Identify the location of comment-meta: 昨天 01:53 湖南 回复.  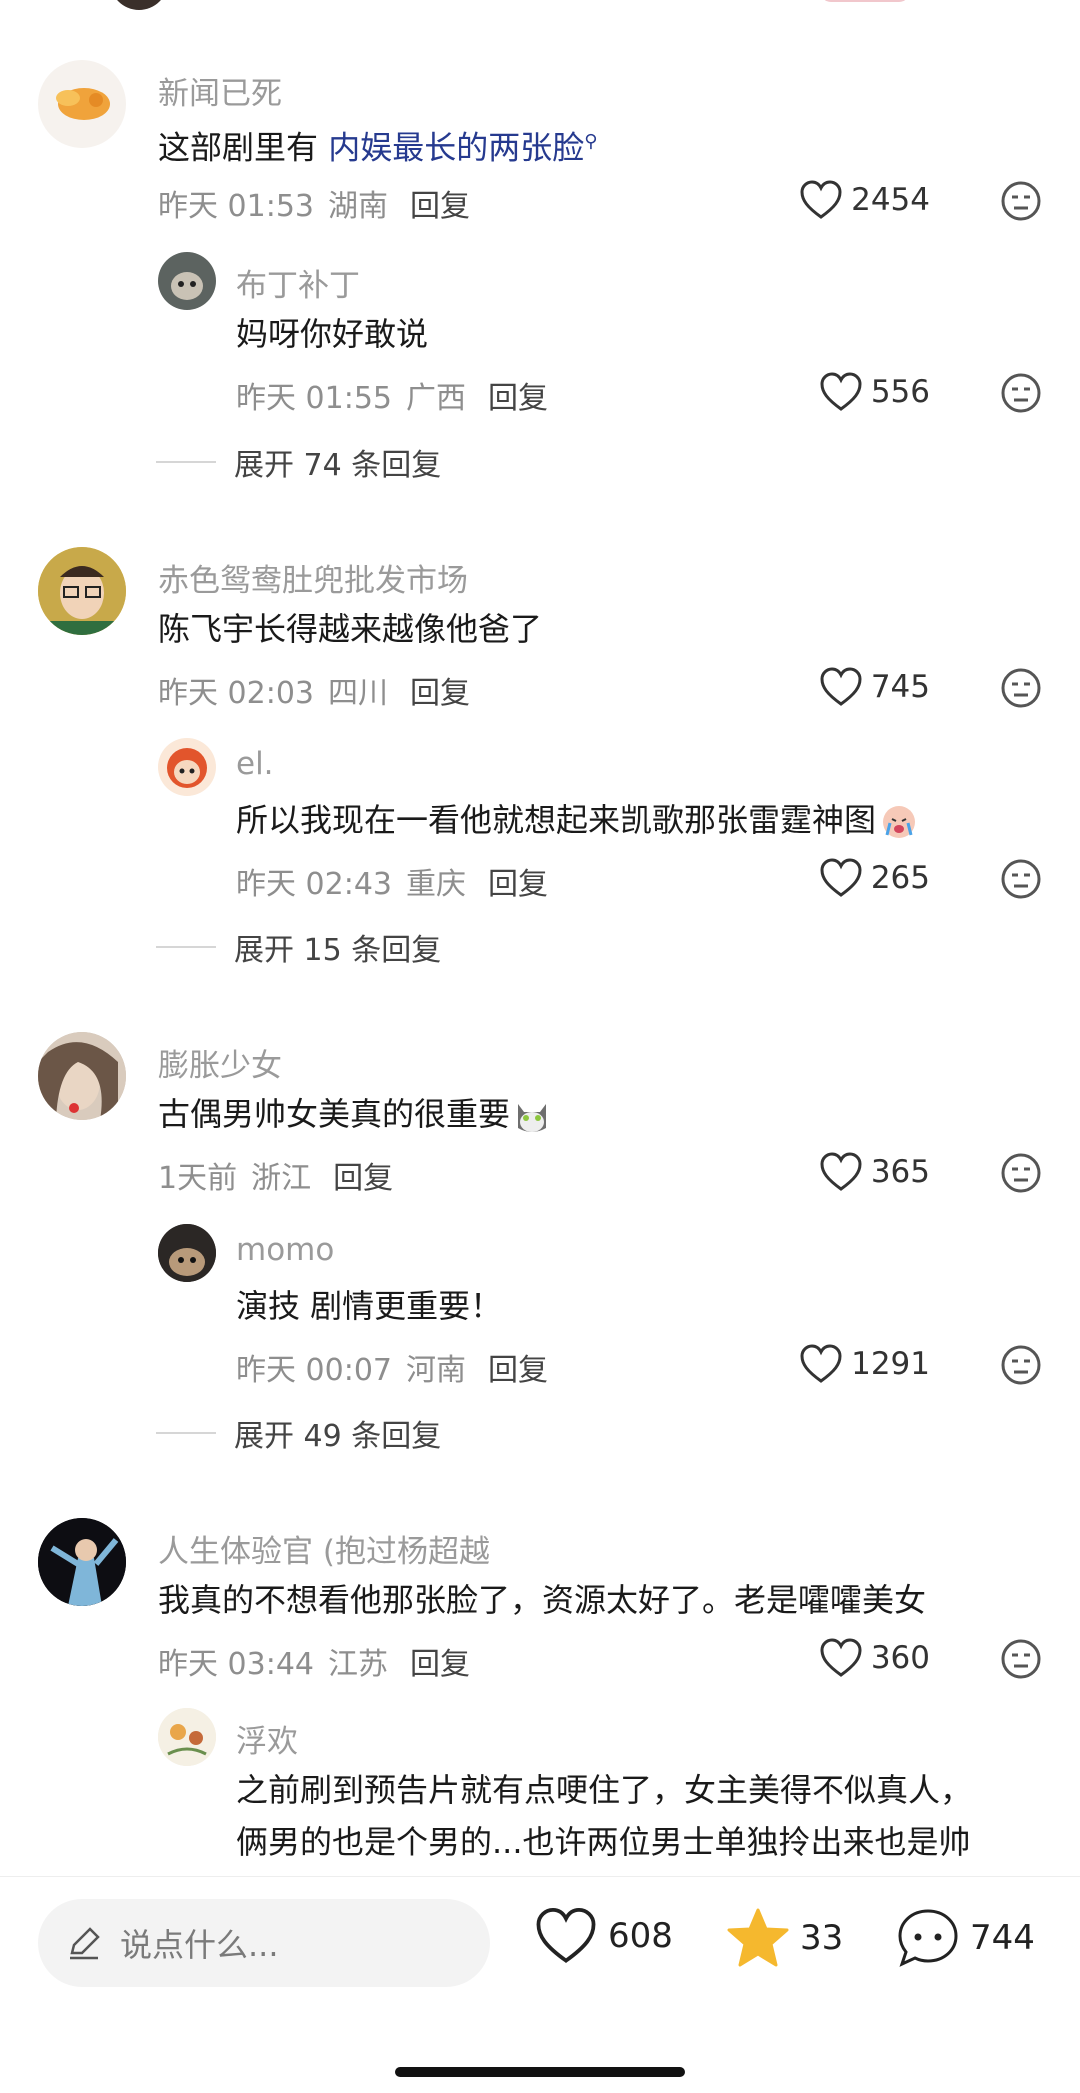
(314, 206).